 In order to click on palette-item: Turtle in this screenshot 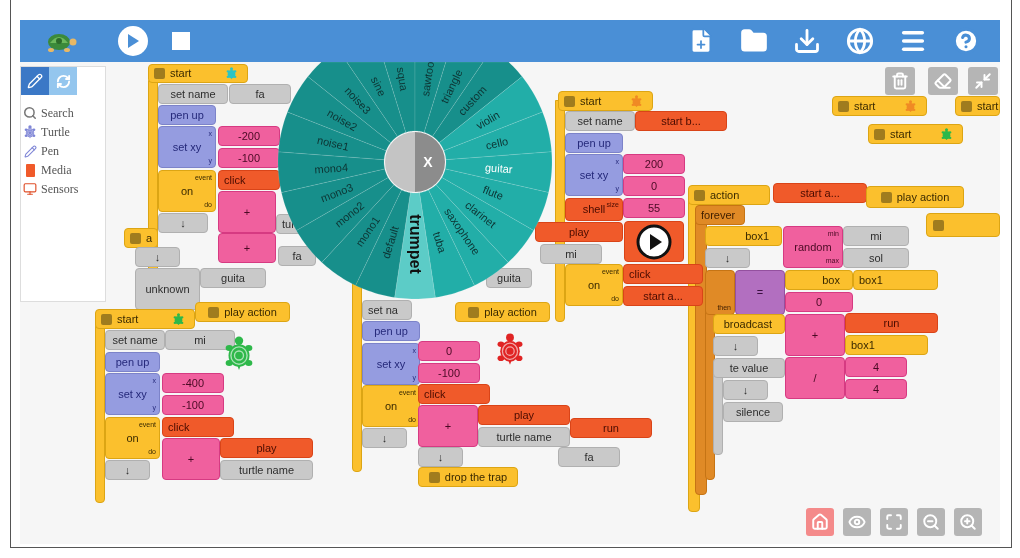, I will do `click(64, 132)`.